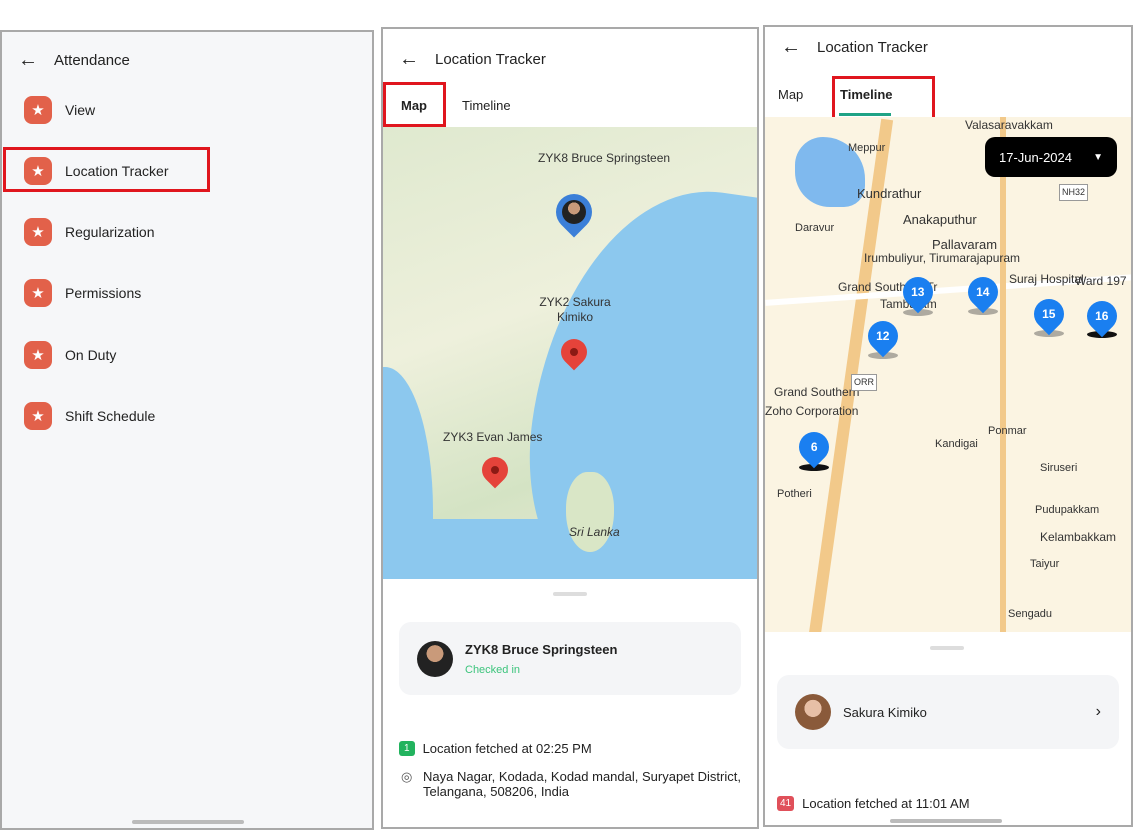  What do you see at coordinates (794, 494) in the screenshot?
I see `map-label: Potheri` at bounding box center [794, 494].